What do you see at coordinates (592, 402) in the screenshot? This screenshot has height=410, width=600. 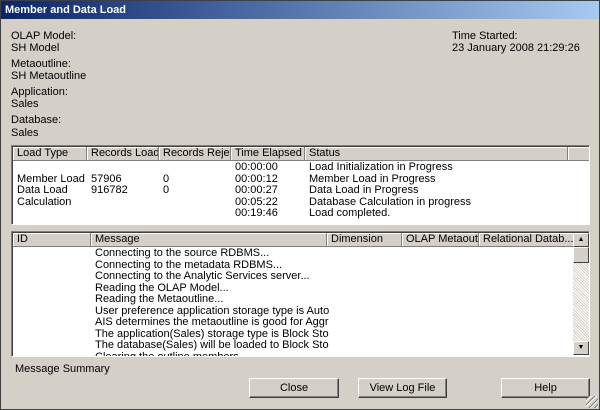 I see `resize-grip-icon` at bounding box center [592, 402].